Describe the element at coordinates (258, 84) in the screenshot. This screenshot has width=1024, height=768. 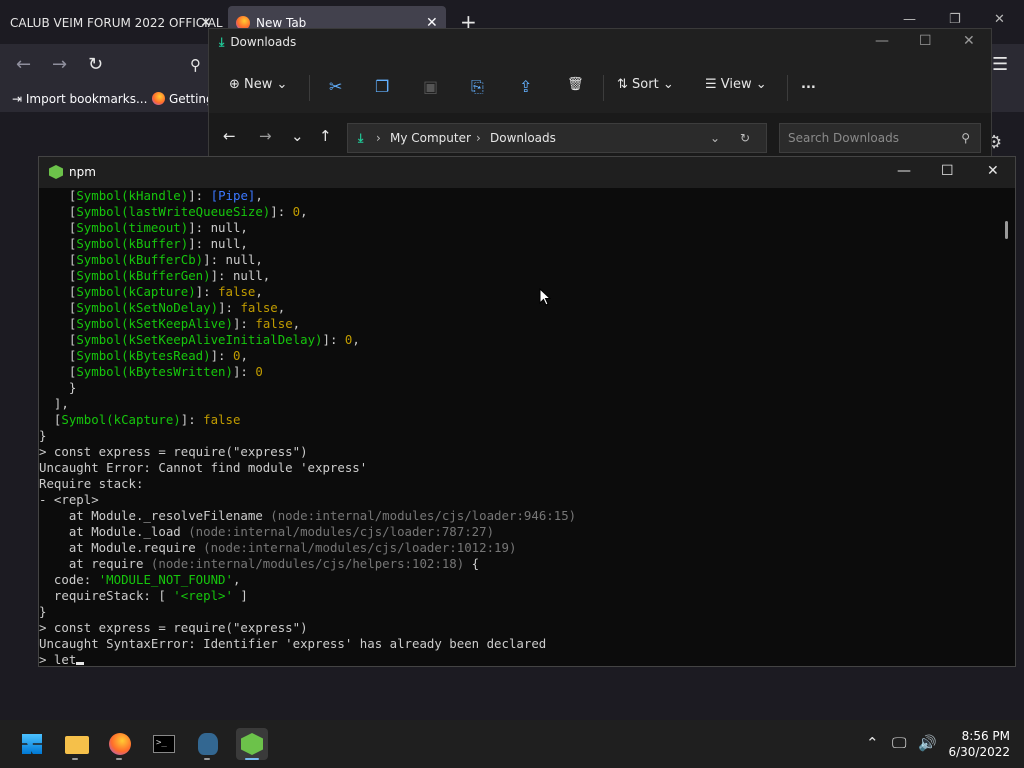
I see `new-button: ⊕ New ⌄` at that location.